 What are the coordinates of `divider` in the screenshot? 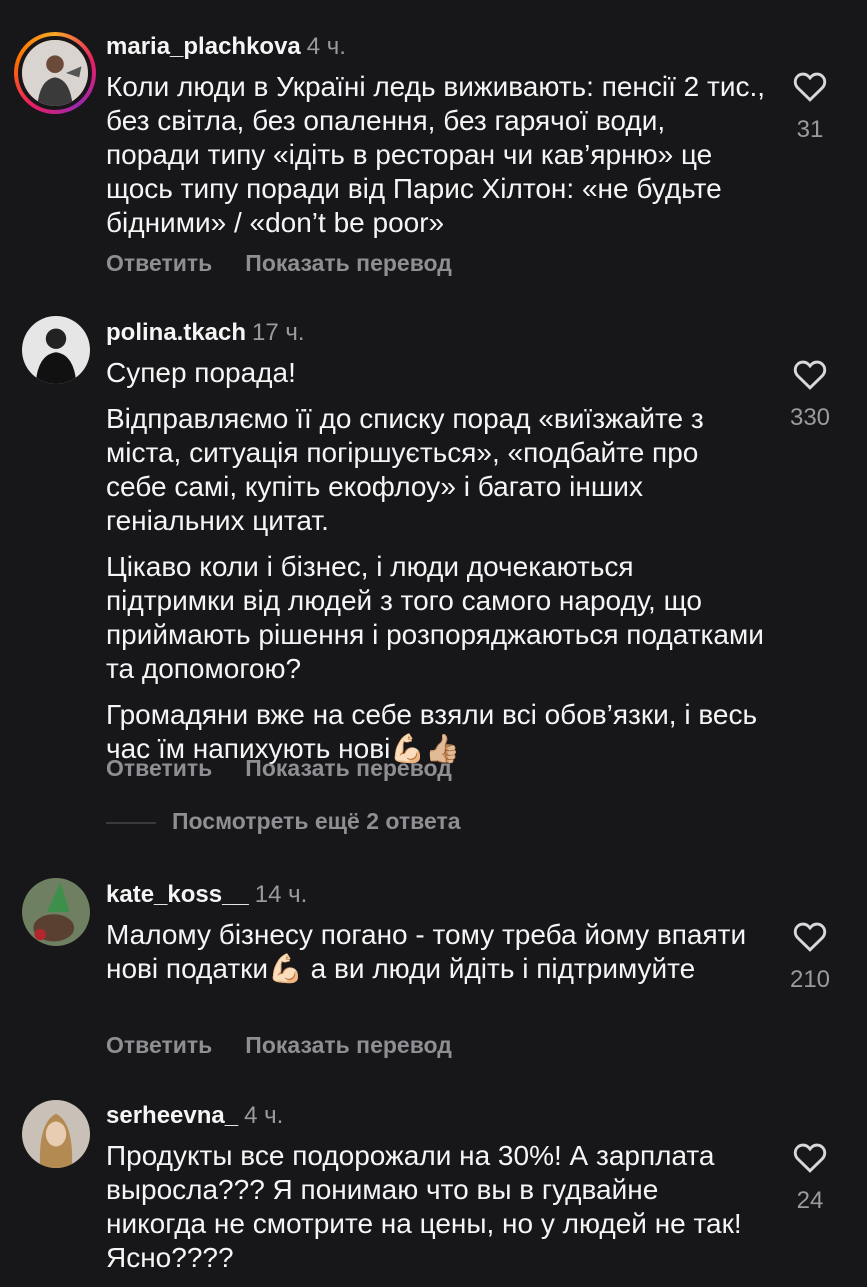 It's located at (131, 822).